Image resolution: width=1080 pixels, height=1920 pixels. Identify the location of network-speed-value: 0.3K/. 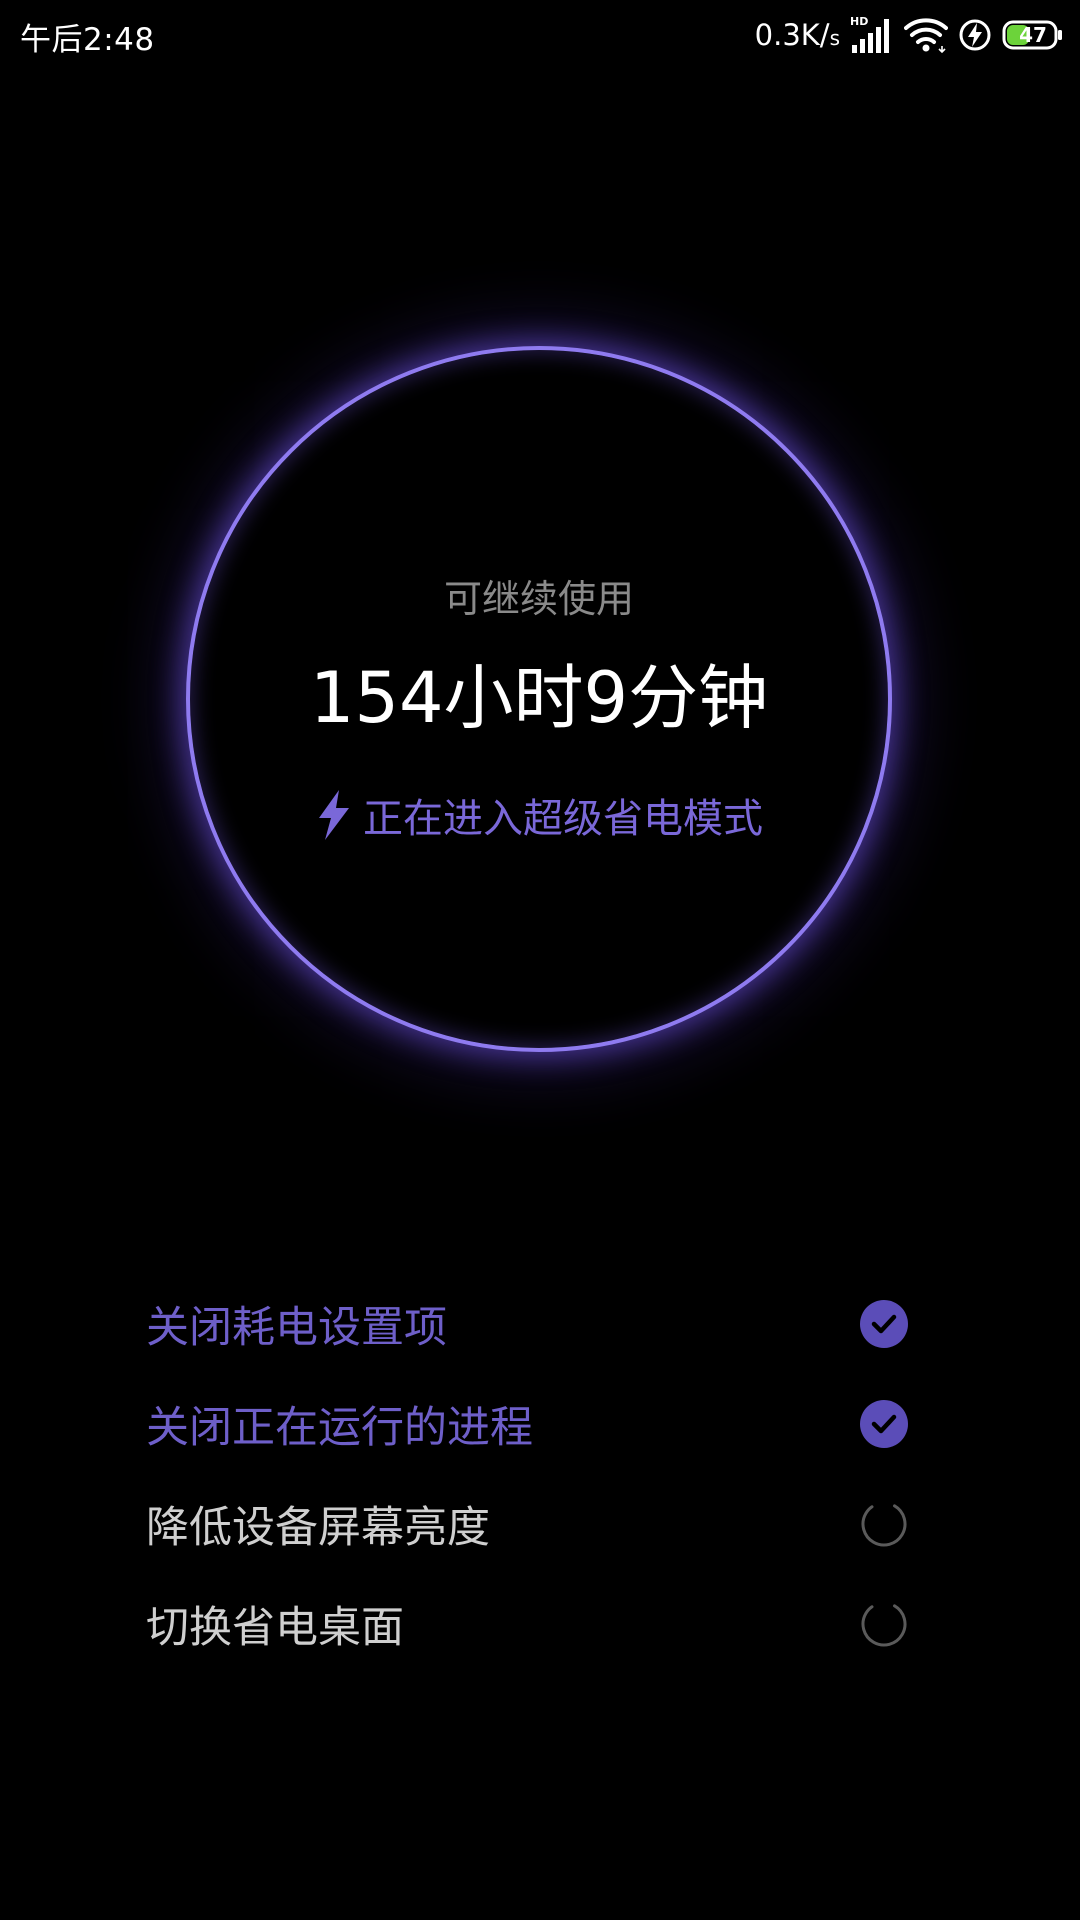
(792, 35).